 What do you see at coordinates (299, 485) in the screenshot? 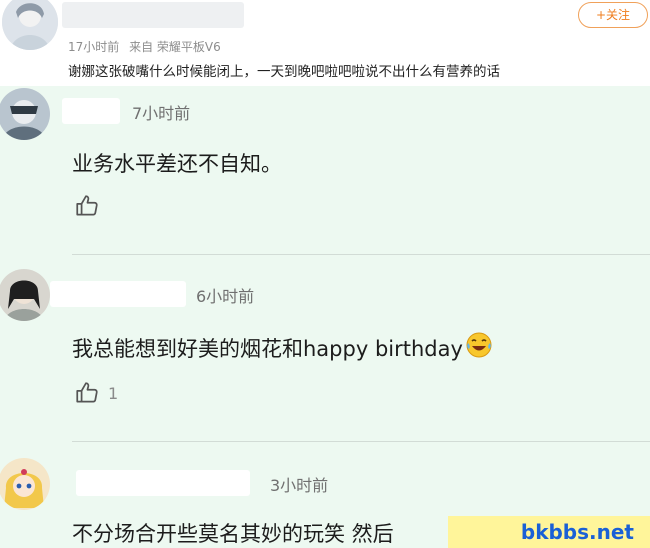
I see `comment-time: 3小时前` at bounding box center [299, 485].